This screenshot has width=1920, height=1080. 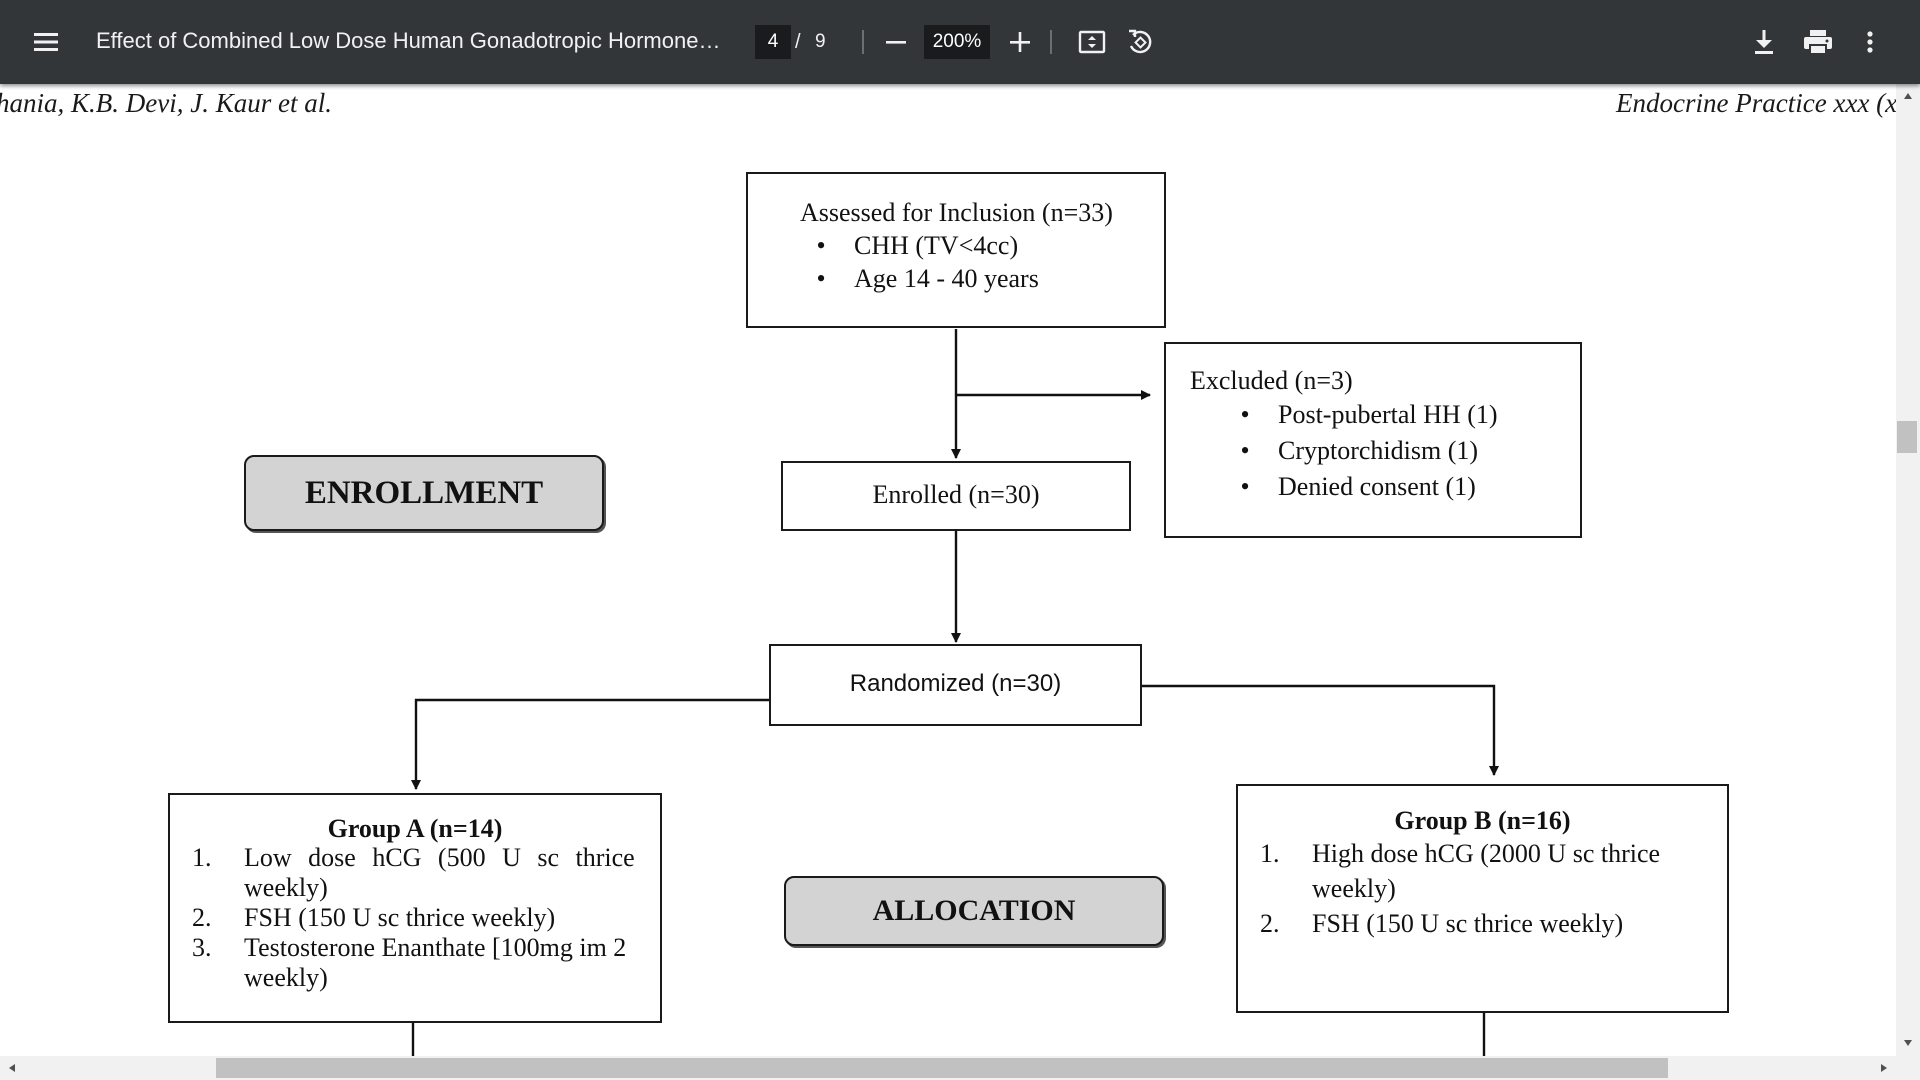 What do you see at coordinates (1764, 42) in the screenshot?
I see `download-icon` at bounding box center [1764, 42].